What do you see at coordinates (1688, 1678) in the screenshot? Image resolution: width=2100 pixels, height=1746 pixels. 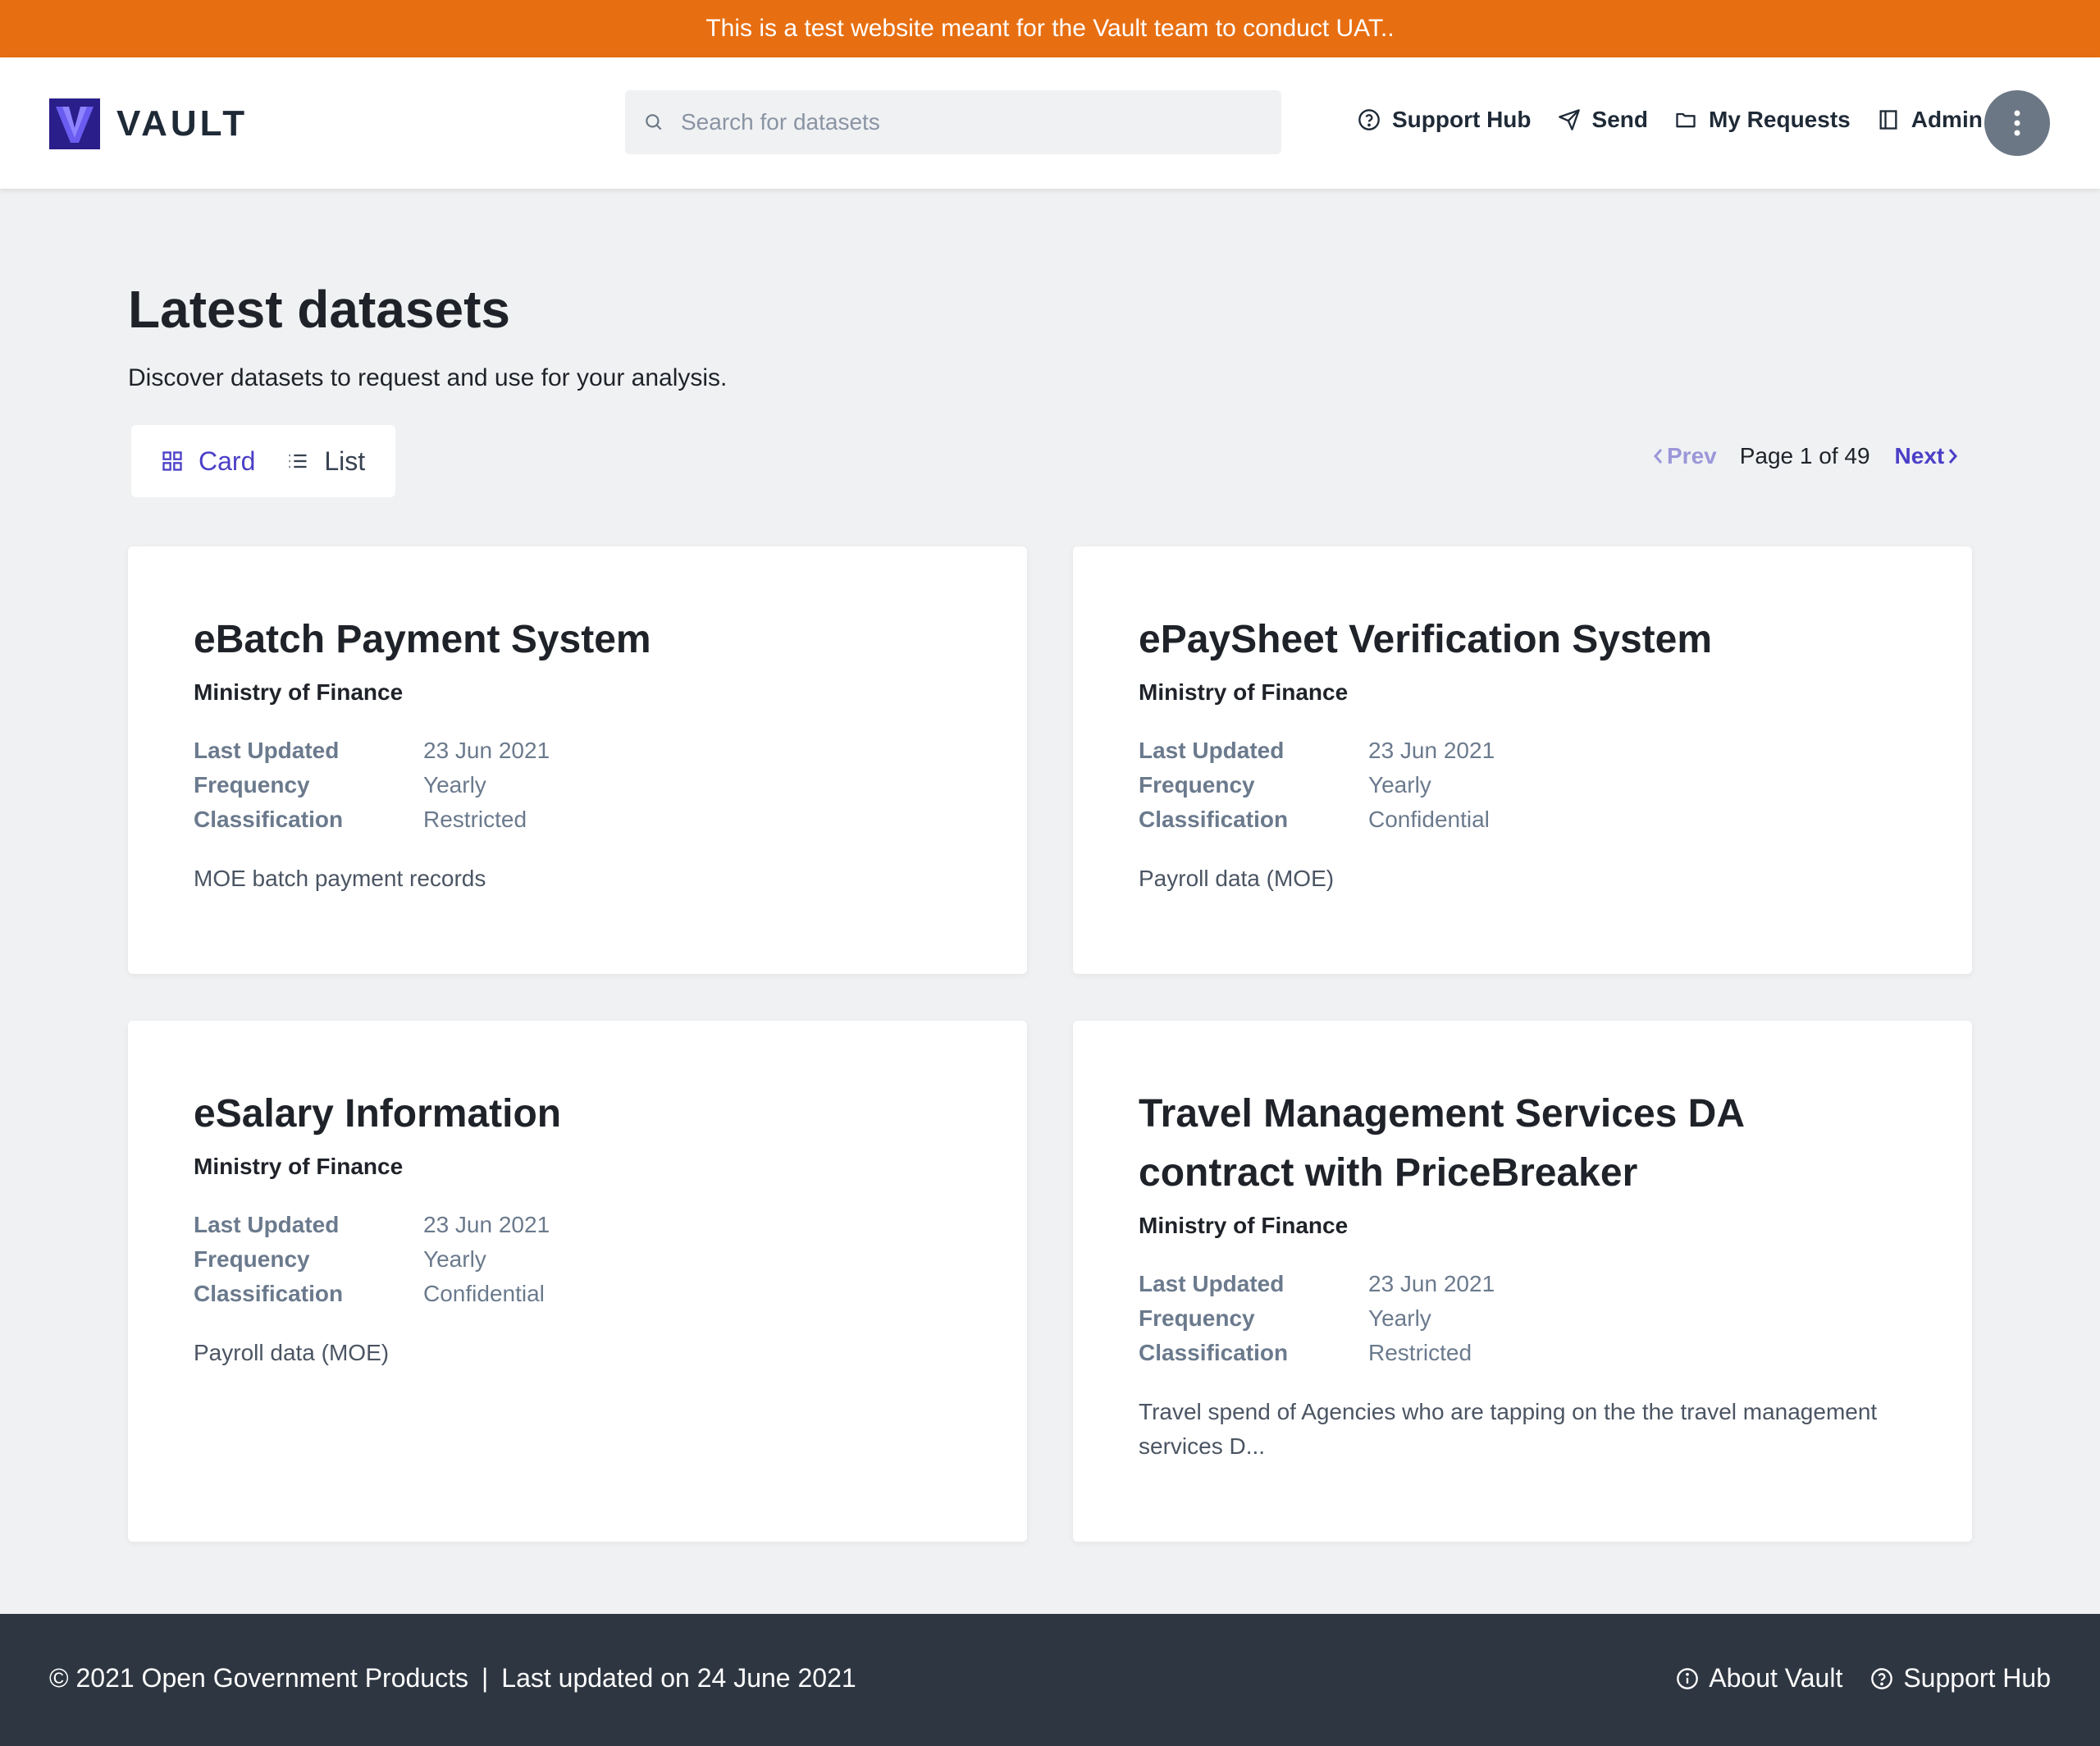 I see `info-icon` at bounding box center [1688, 1678].